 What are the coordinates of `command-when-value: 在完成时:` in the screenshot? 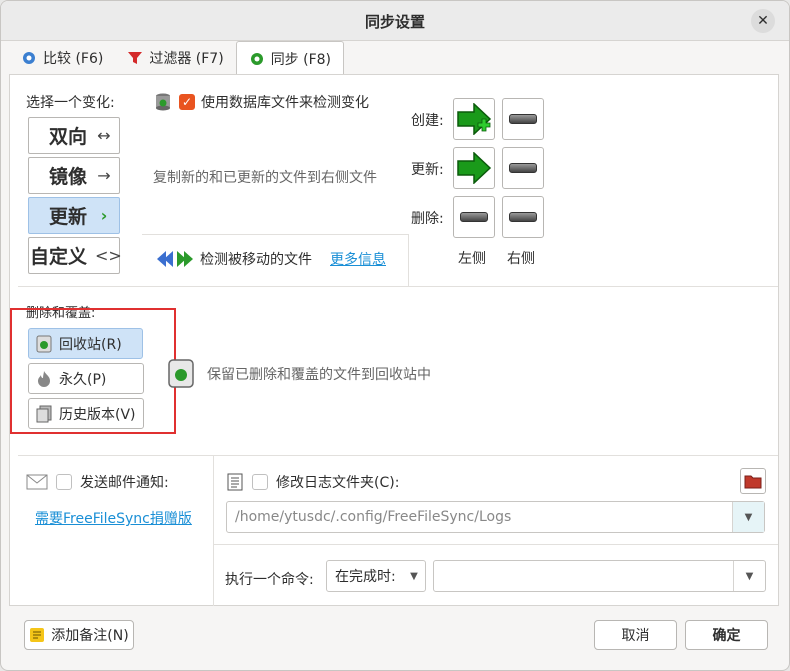 It's located at (365, 577).